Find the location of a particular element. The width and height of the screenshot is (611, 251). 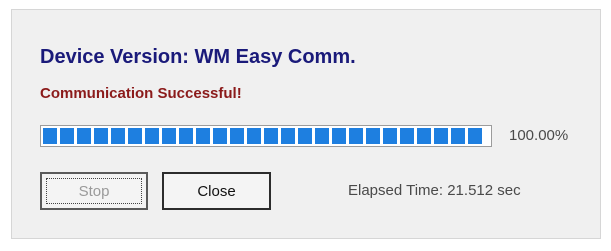

close-button-label: Close is located at coordinates (216, 191).